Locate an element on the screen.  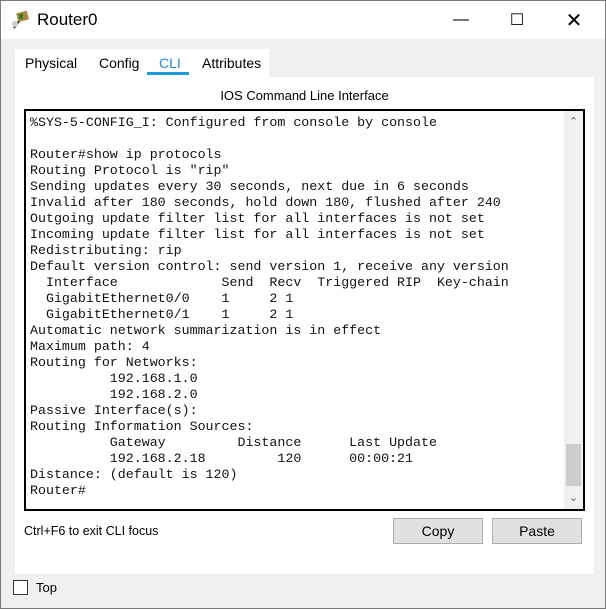
title-bar: Router0 — ☐ ✕ is located at coordinates (303, 20).